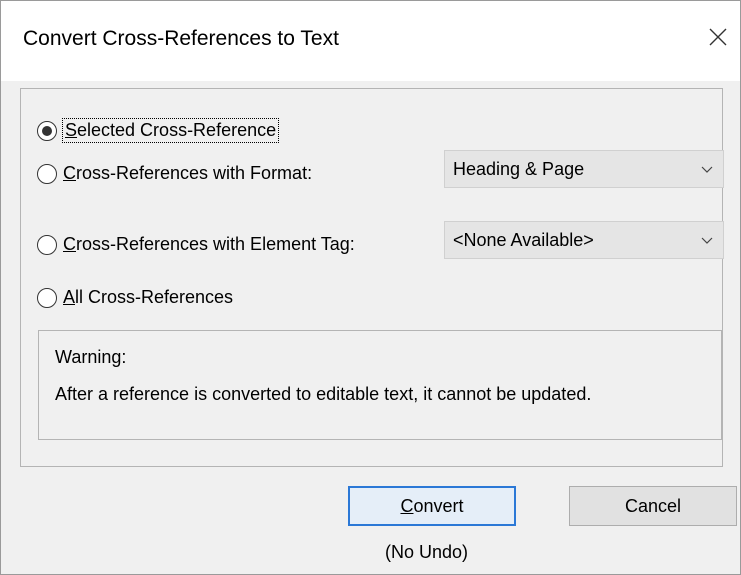 The width and height of the screenshot is (741, 575). I want to click on format-dropdown: Heading & Page, so click(584, 169).